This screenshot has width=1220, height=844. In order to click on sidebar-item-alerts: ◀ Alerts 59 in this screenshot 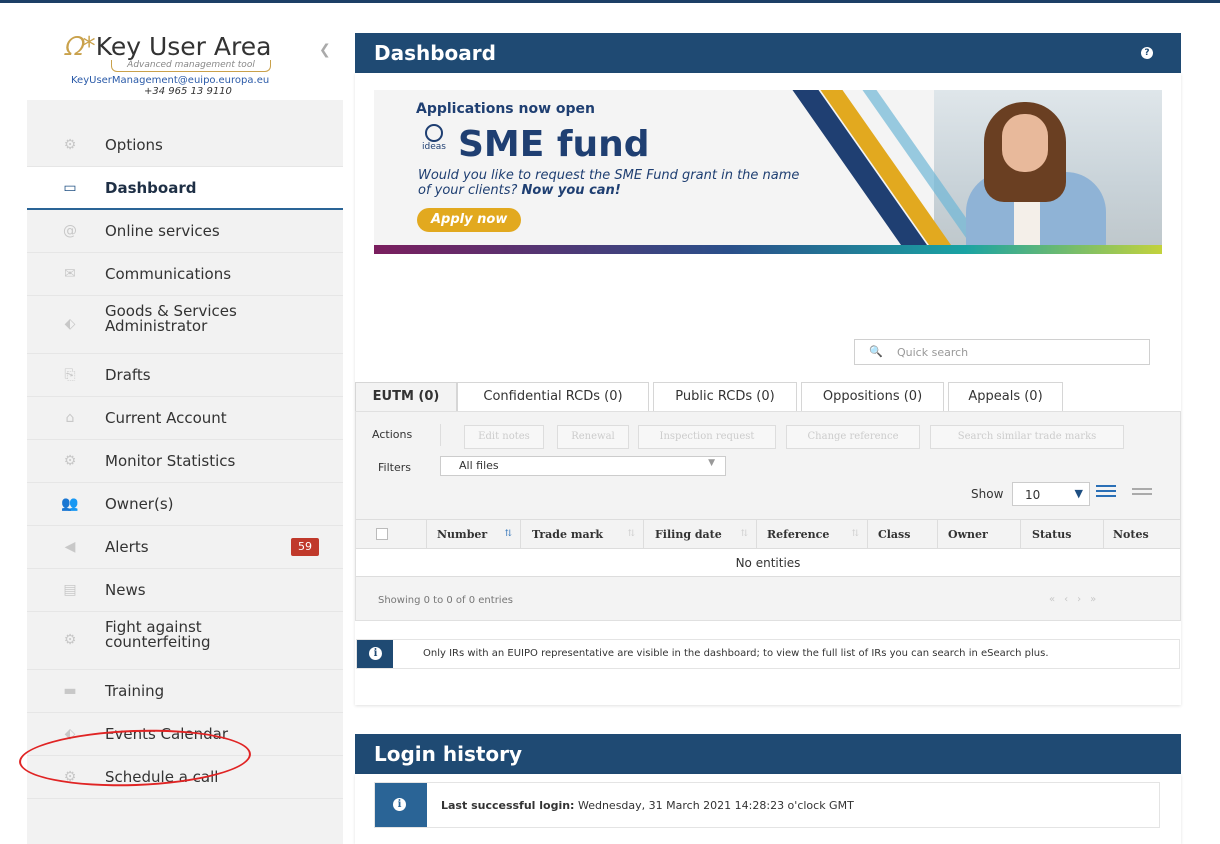, I will do `click(185, 547)`.